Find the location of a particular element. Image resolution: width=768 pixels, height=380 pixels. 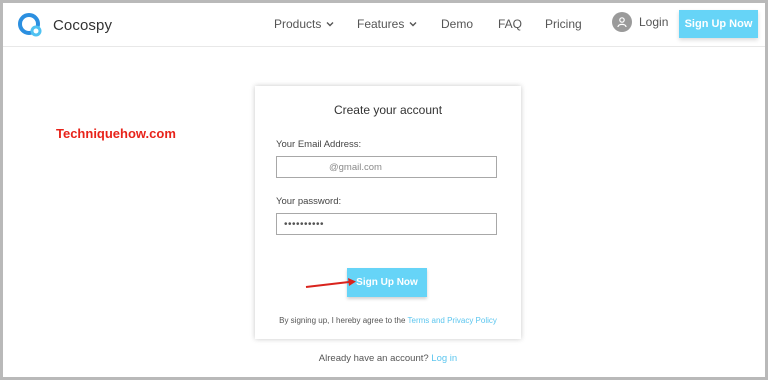

password-label: Your password: is located at coordinates (309, 201).